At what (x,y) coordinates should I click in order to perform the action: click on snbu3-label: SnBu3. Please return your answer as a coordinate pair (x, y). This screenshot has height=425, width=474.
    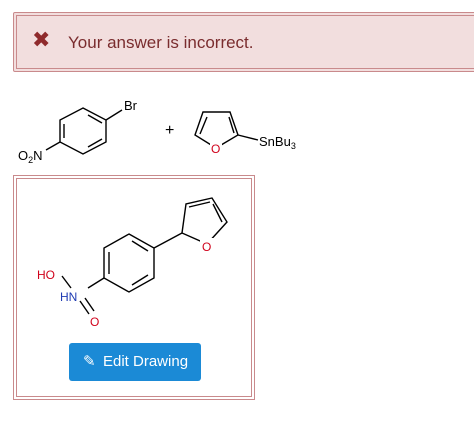
    Looking at the image, I should click on (277, 142).